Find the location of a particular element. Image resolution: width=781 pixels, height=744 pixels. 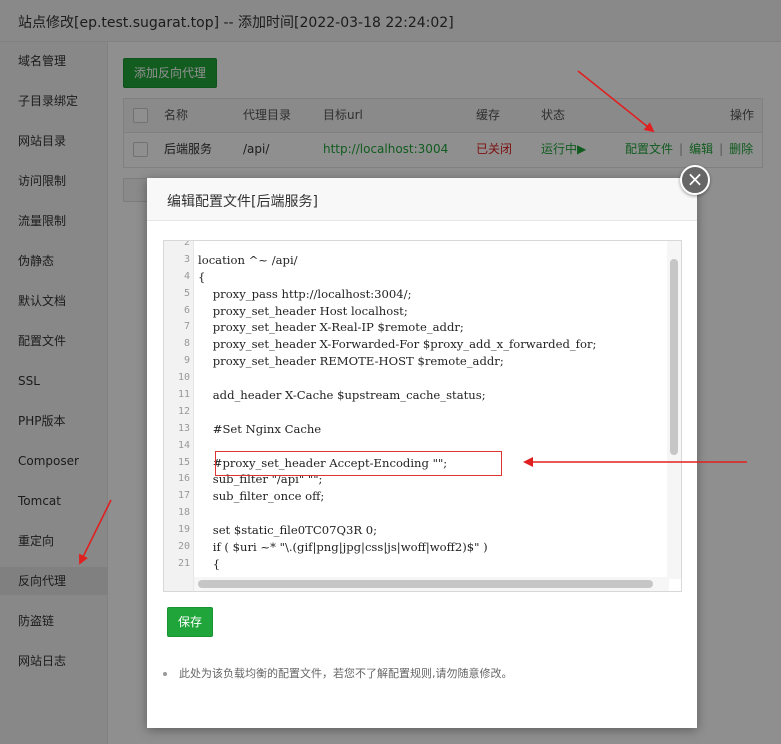

line-number: 3 is located at coordinates (186, 259).